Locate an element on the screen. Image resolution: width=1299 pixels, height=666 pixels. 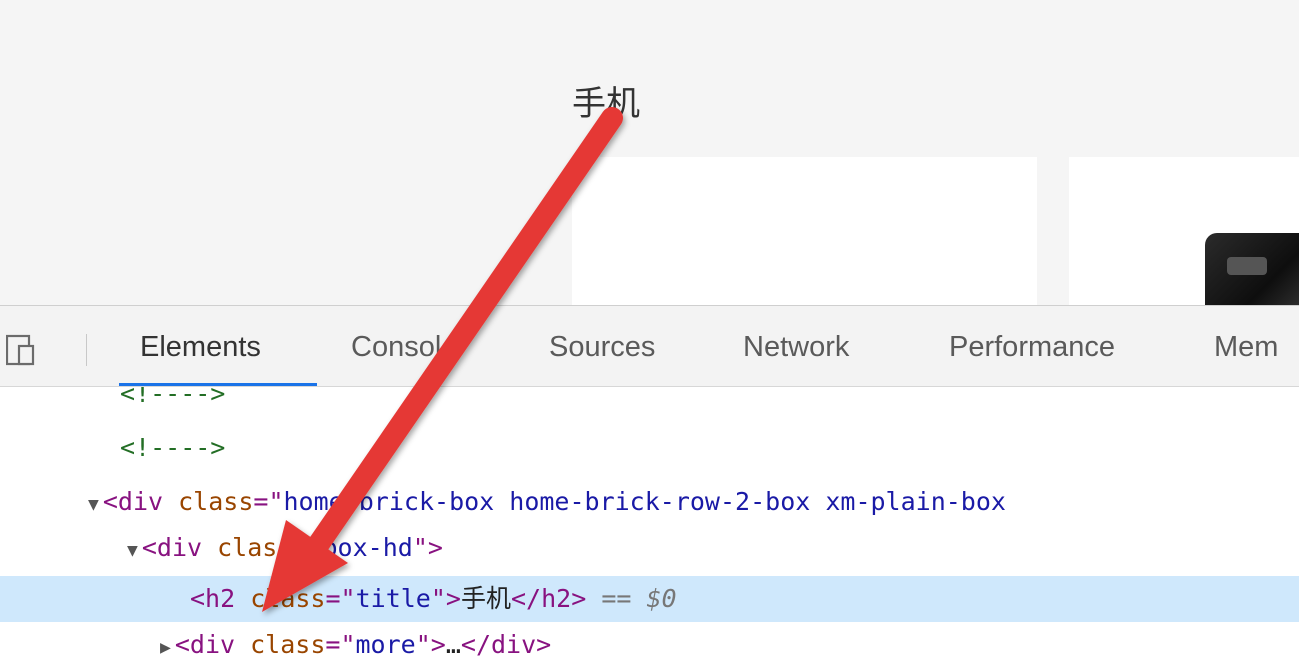
tab-memory: Mem is located at coordinates (1246, 347).